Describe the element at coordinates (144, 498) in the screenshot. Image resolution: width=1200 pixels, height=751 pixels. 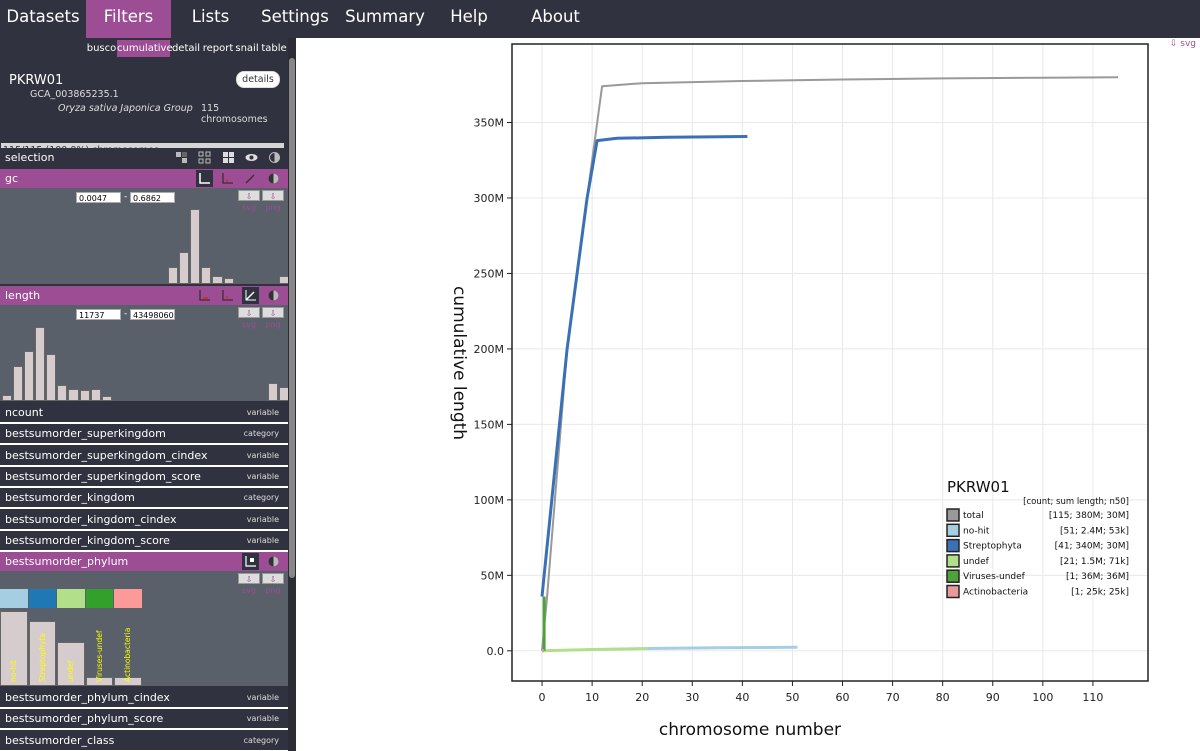
I see `field-row-bestsumorder-kingdom: bestsumorder_kingdom category` at that location.